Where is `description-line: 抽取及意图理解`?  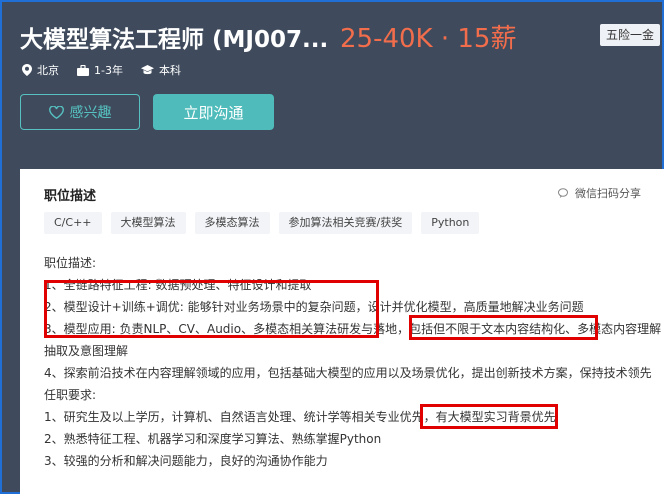 description-line: 抽取及意图理解 is located at coordinates (86, 351).